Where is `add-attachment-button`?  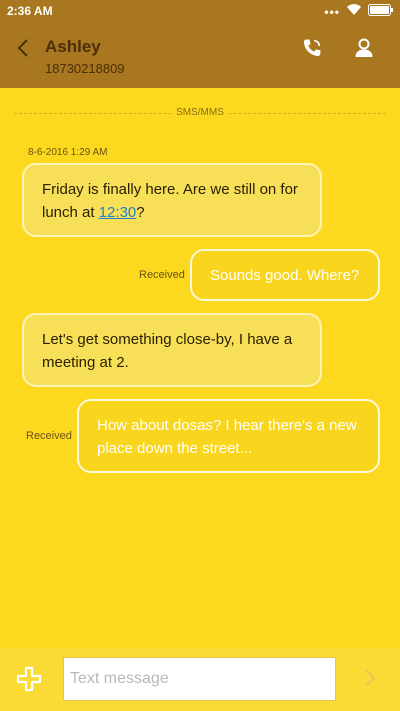
add-attachment-button is located at coordinates (29, 679).